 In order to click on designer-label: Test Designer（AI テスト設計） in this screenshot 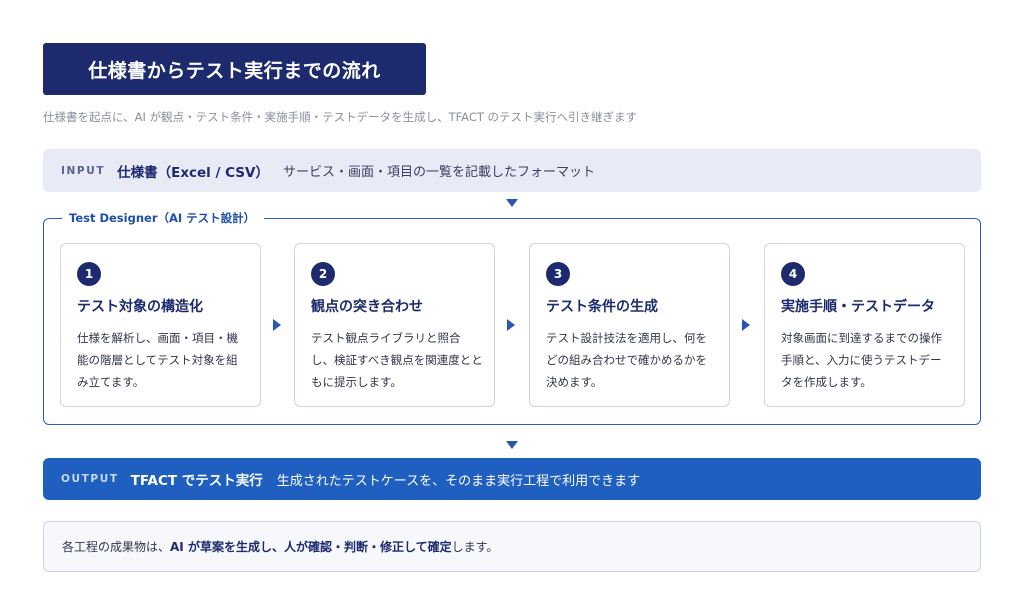, I will do `click(163, 218)`.